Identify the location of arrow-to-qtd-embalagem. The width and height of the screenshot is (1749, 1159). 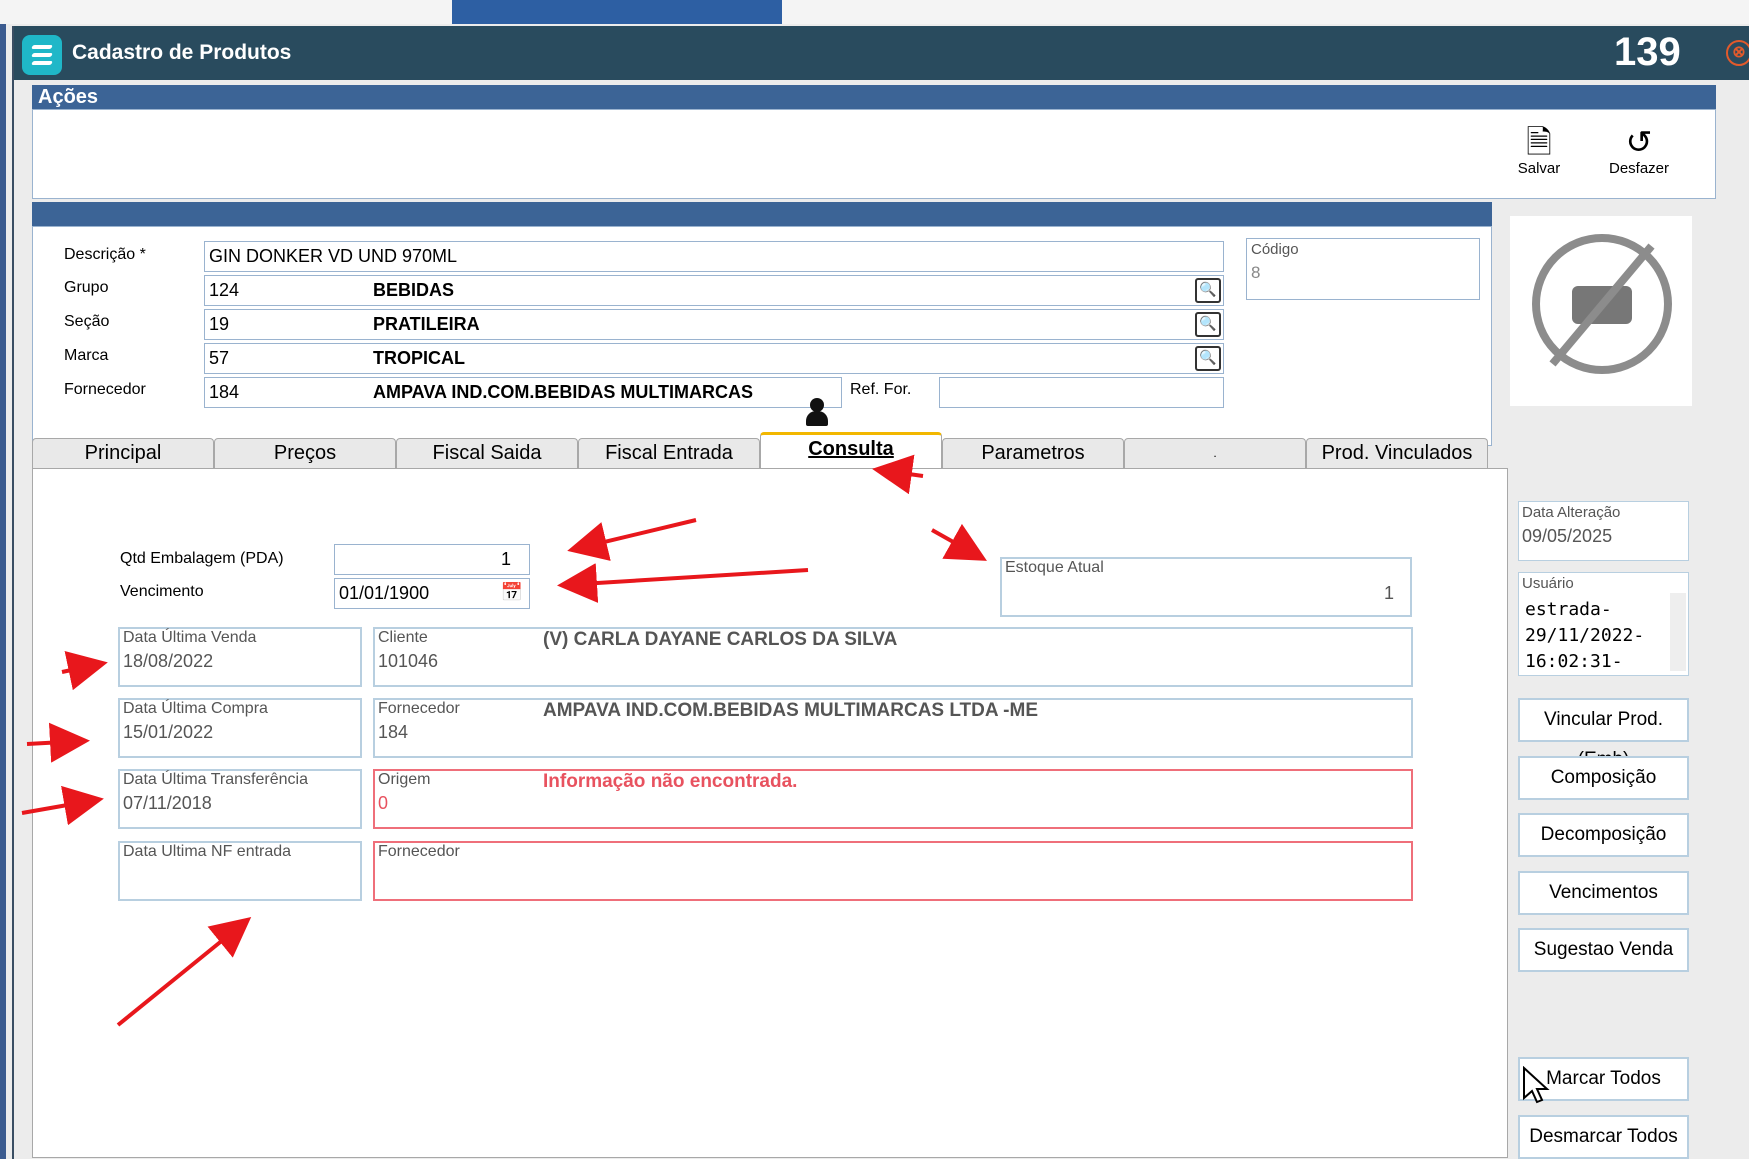
(632, 539).